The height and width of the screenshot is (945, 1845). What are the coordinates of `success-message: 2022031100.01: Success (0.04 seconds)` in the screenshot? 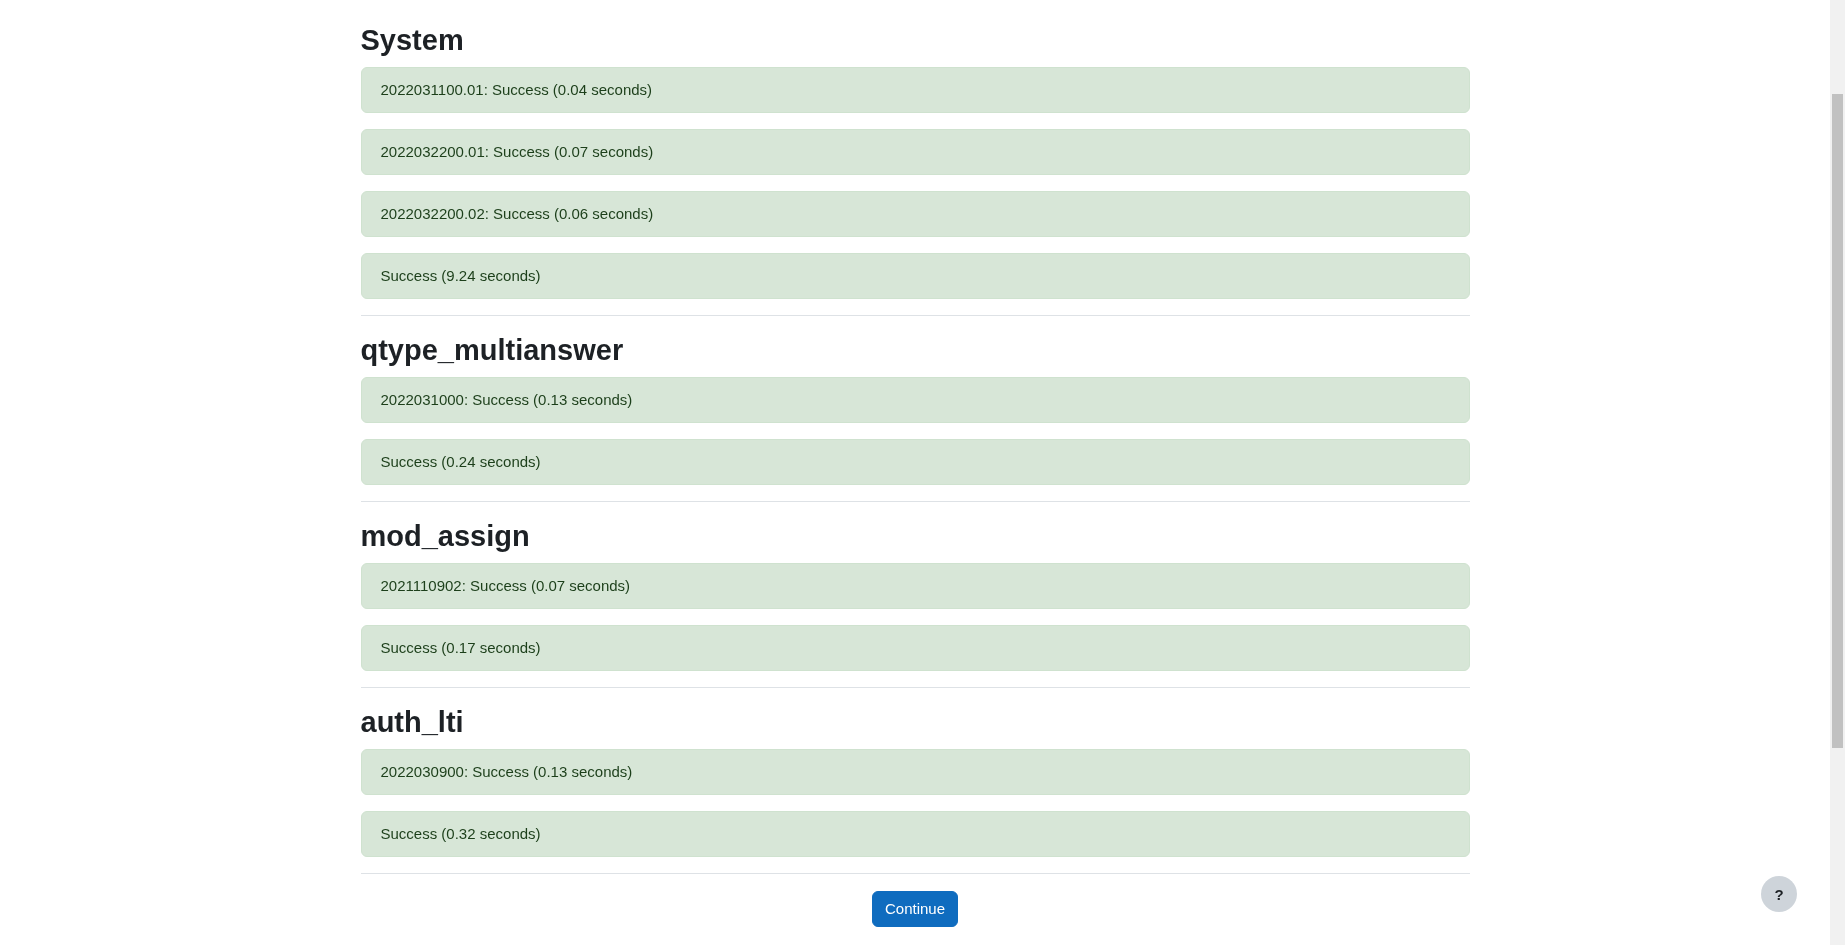 It's located at (915, 90).